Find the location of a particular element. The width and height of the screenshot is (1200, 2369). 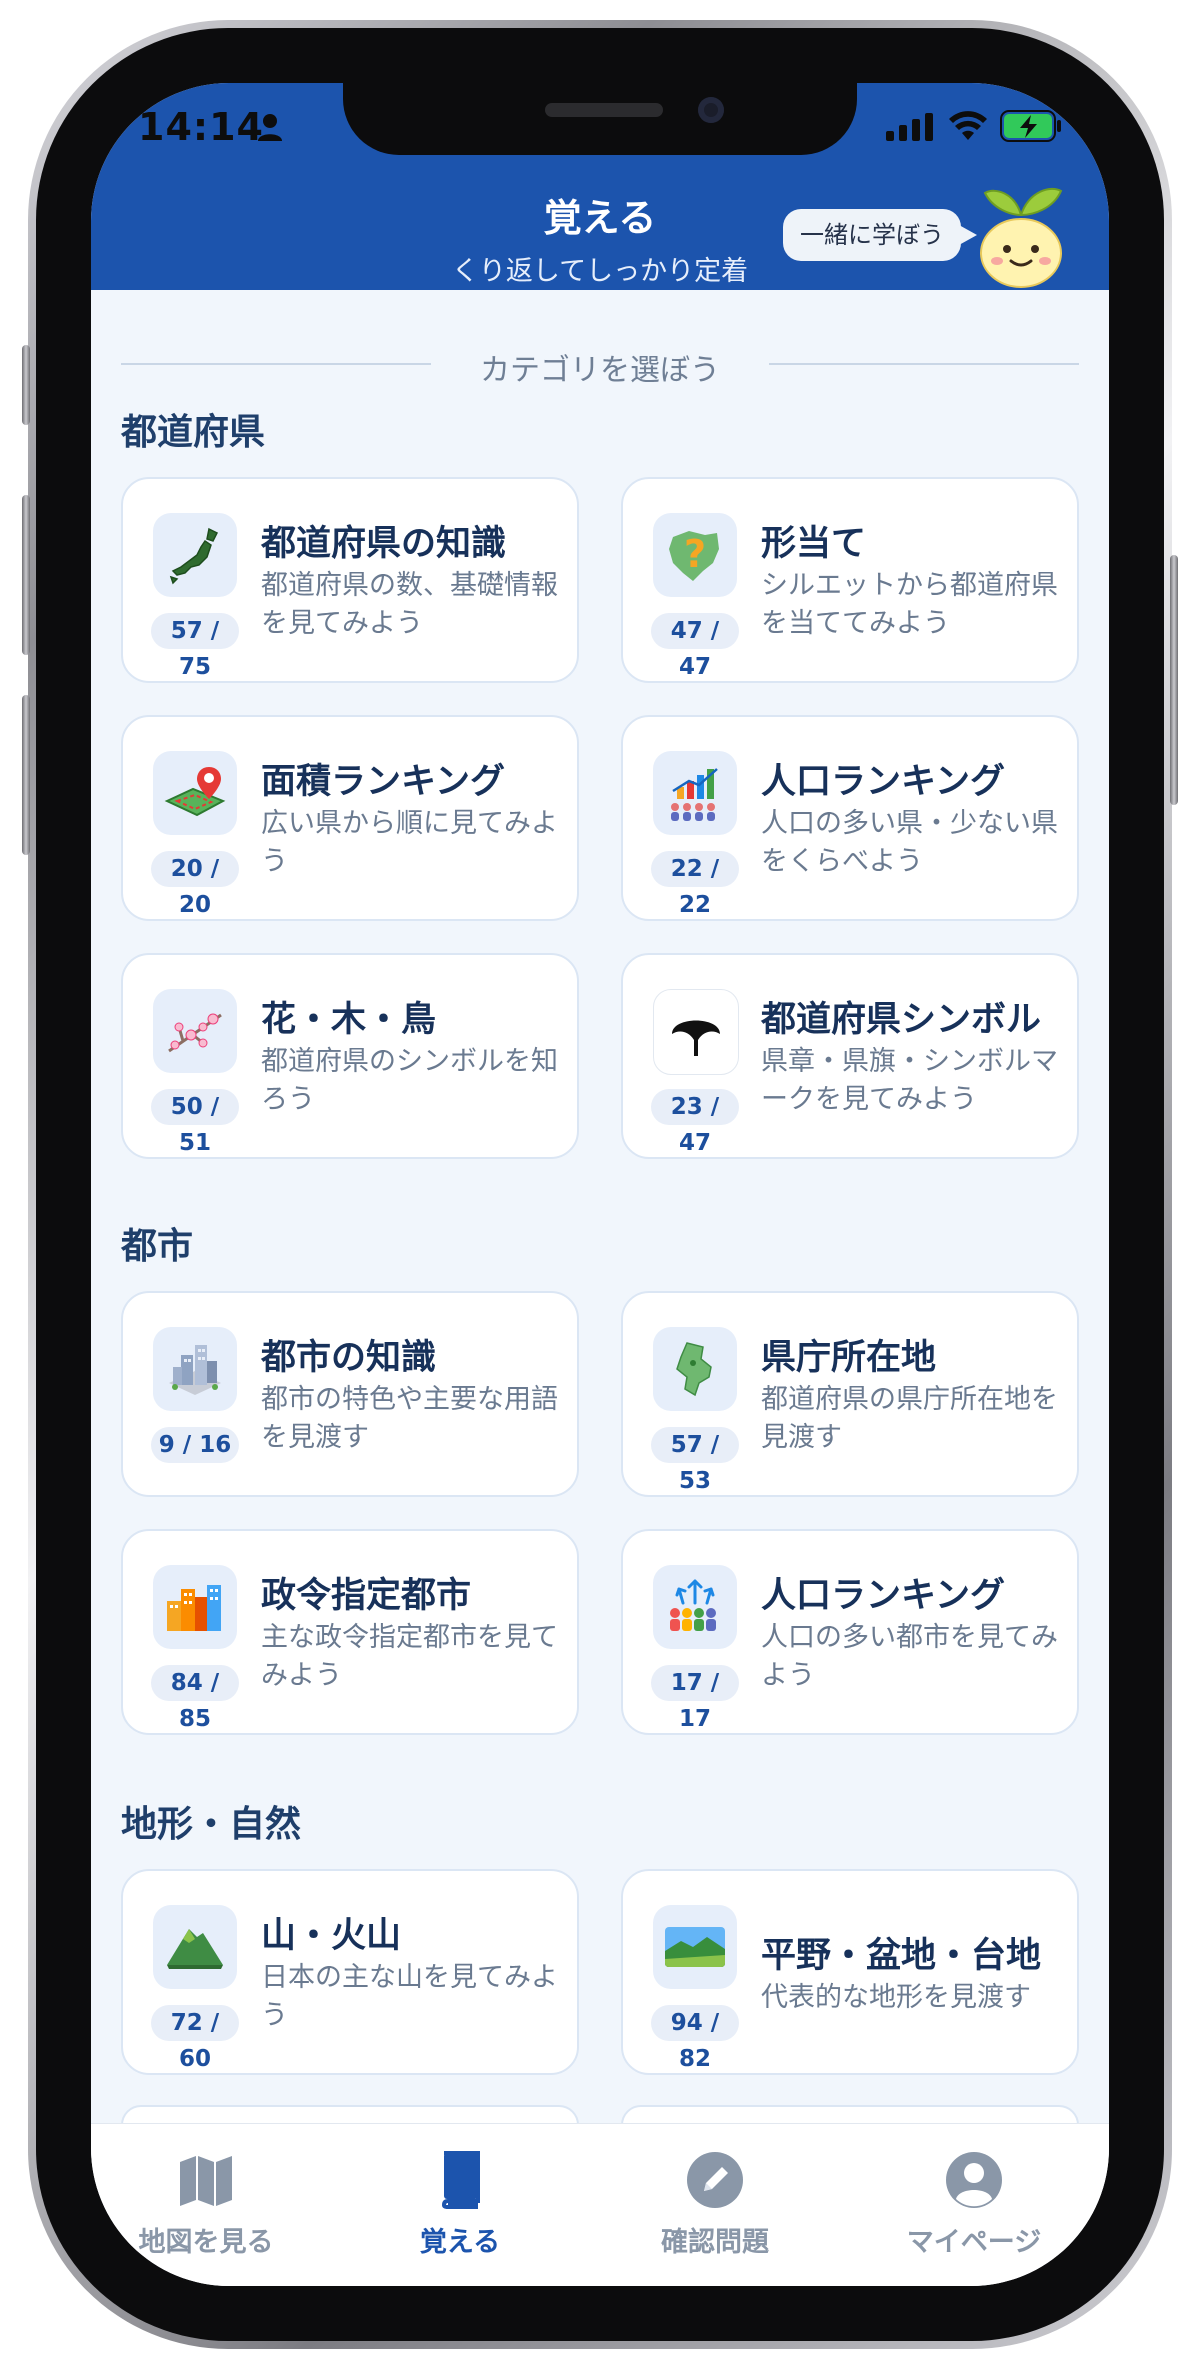

silhouette-question-icon: ? is located at coordinates (695, 555).